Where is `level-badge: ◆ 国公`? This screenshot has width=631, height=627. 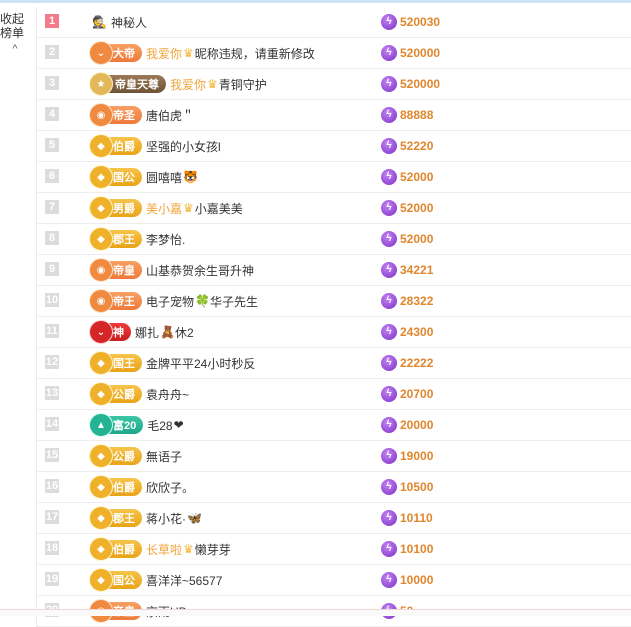
level-badge: ◆ 国公 is located at coordinates (115, 580).